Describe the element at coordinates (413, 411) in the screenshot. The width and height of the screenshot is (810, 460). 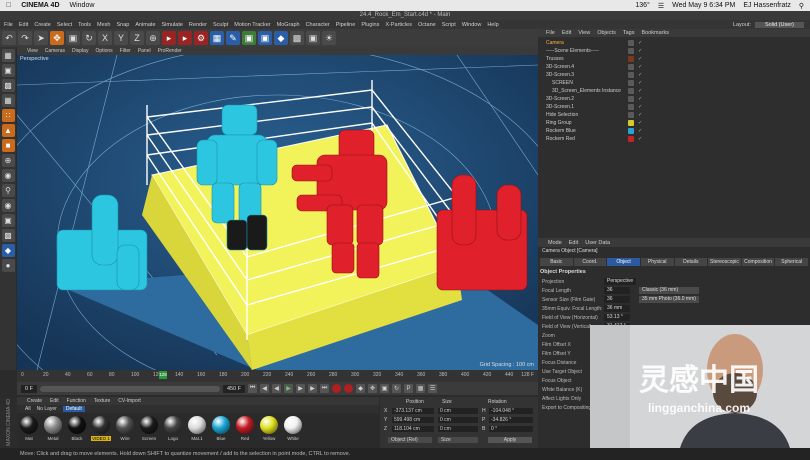
I see `coord-position-field: -373.137 cm` at that location.